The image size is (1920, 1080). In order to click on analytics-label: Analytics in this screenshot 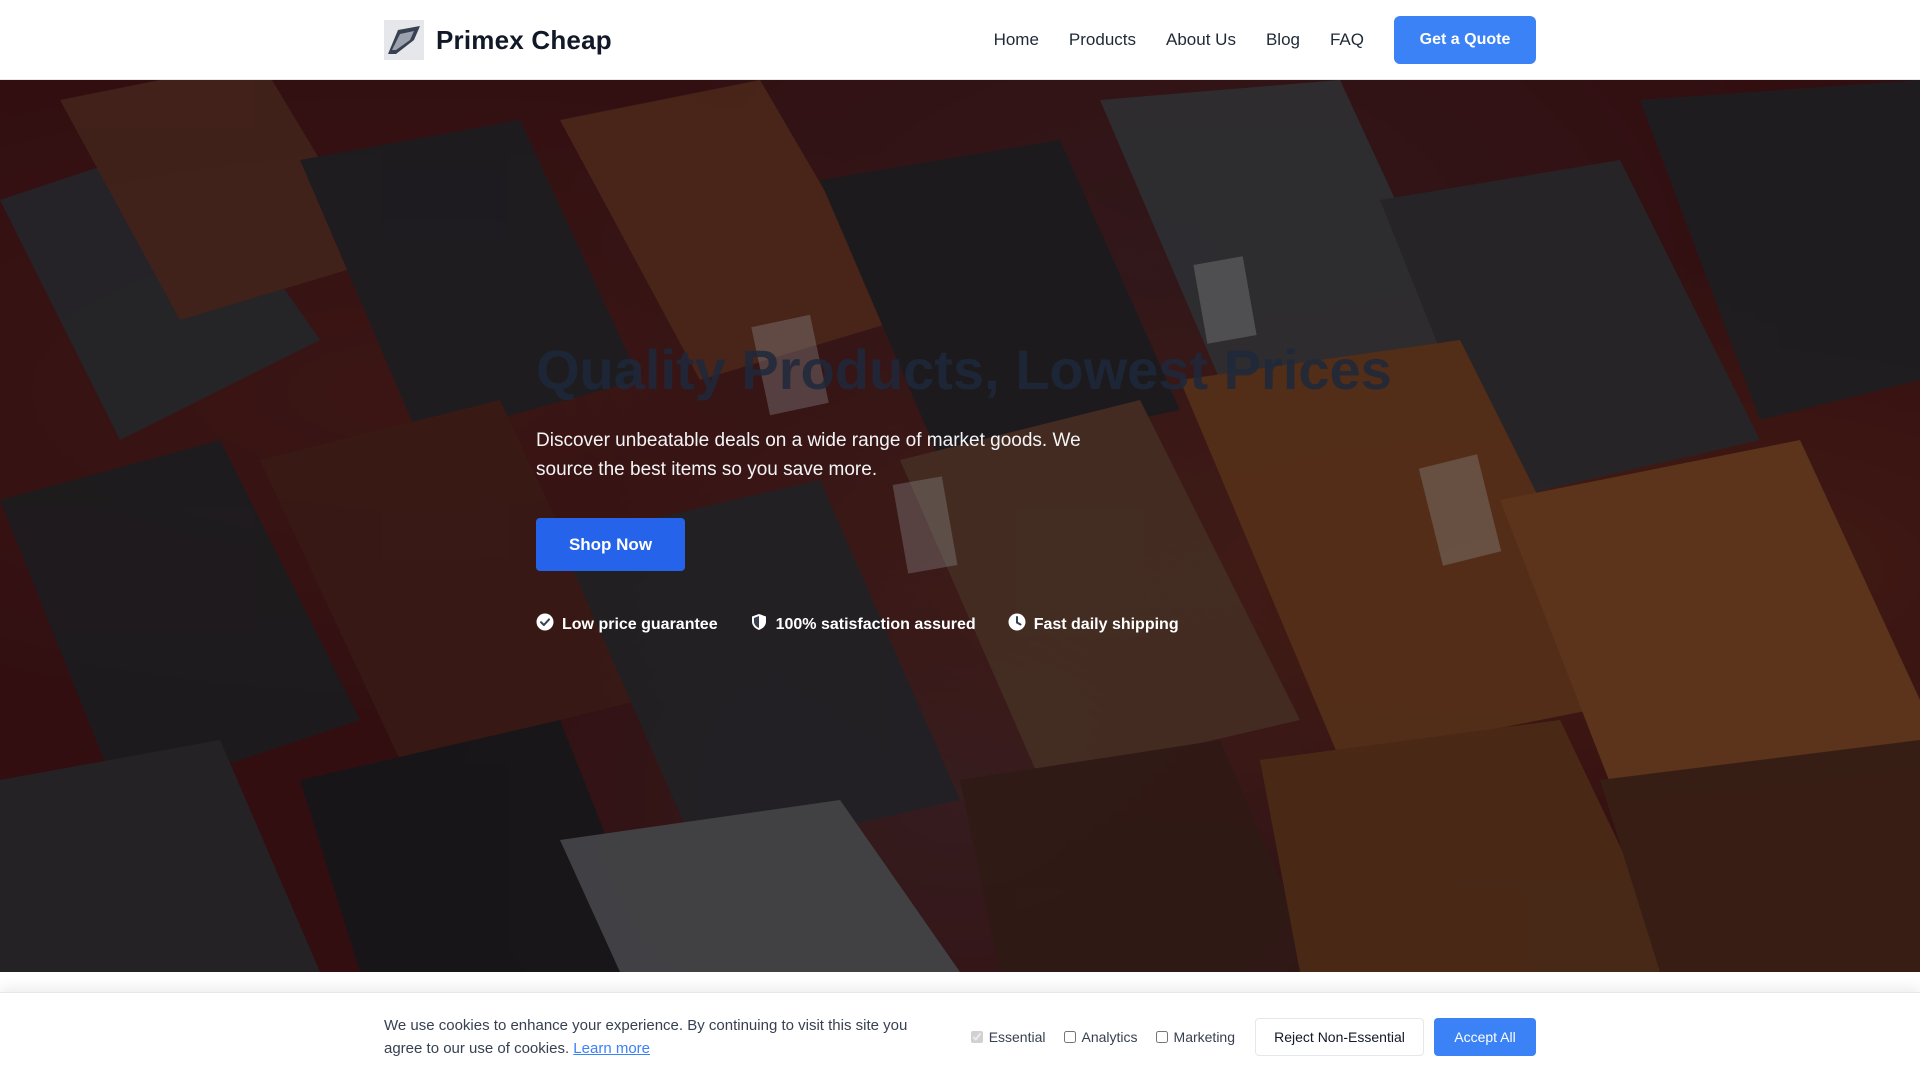, I will do `click(1109, 1037)`.